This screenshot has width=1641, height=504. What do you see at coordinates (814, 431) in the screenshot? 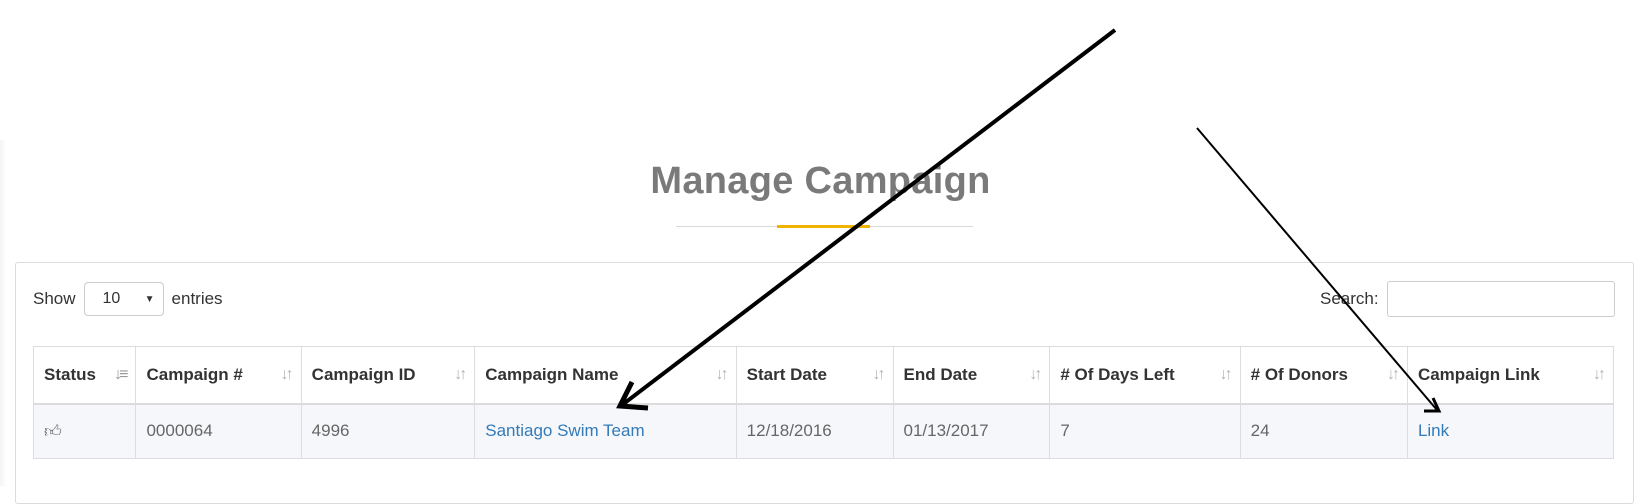
I see `cell-start-date: 12/18/2016` at bounding box center [814, 431].